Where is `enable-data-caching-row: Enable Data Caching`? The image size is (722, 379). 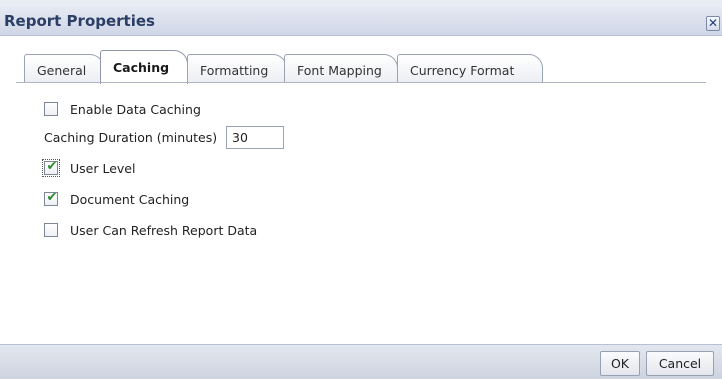 enable-data-caching-row: Enable Data Caching is located at coordinates (122, 109).